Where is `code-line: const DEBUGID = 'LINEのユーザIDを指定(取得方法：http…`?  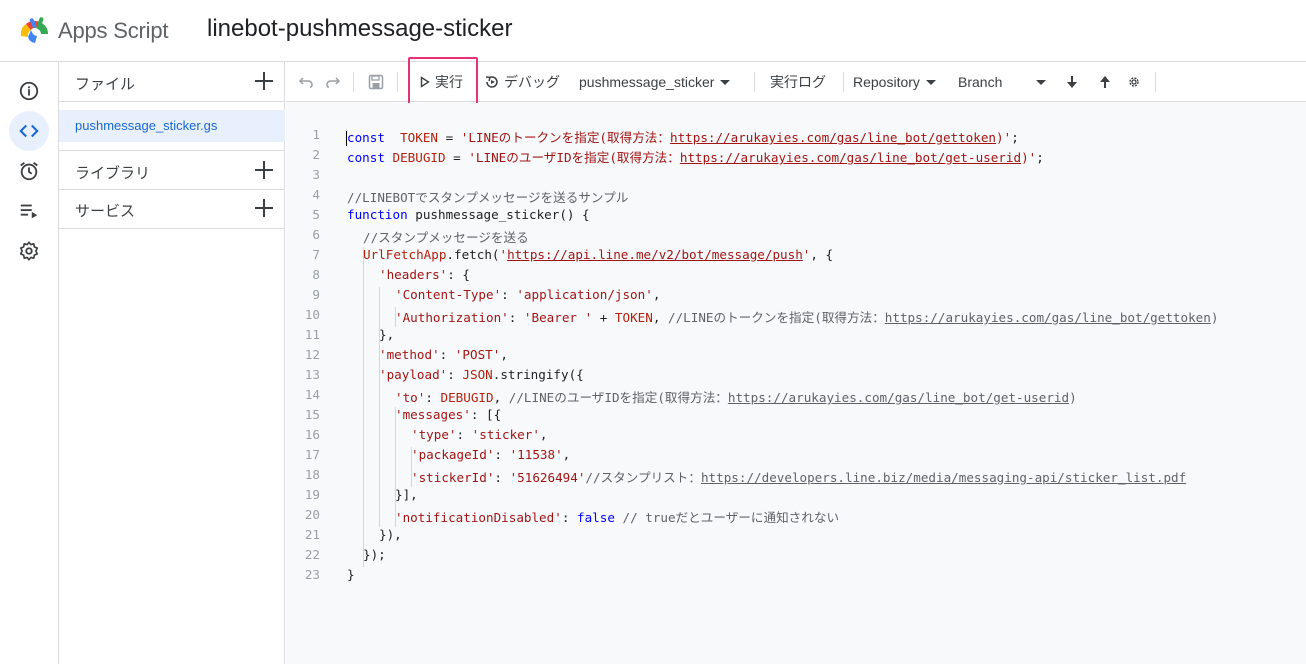 code-line: const DEBUGID = 'LINEのユーザIDを指定(取得方法：http… is located at coordinates (695, 156).